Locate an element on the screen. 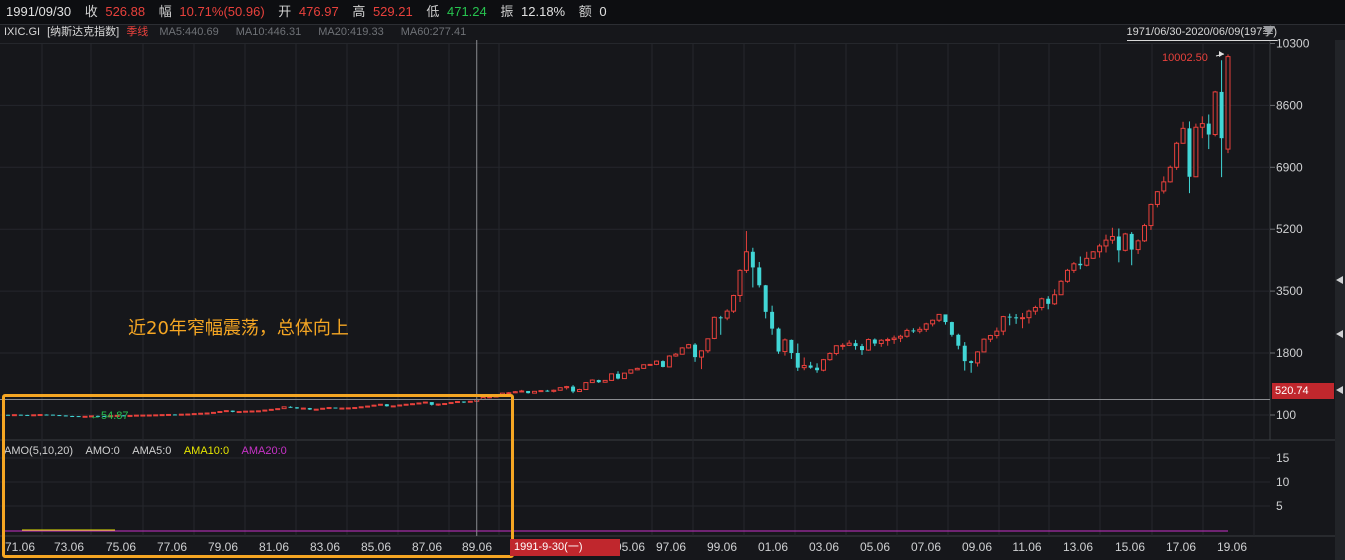 The width and height of the screenshot is (1345, 560). side-toolbar is located at coordinates (1340, 300).